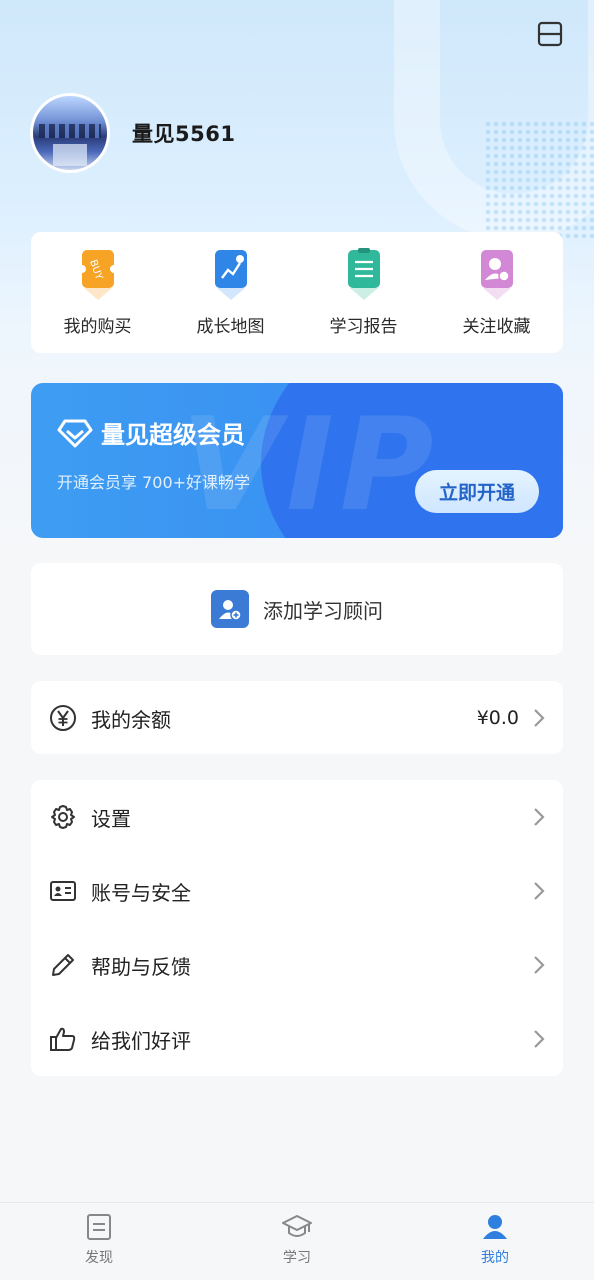 The height and width of the screenshot is (1280, 594). I want to click on scan-button, so click(550, 34).